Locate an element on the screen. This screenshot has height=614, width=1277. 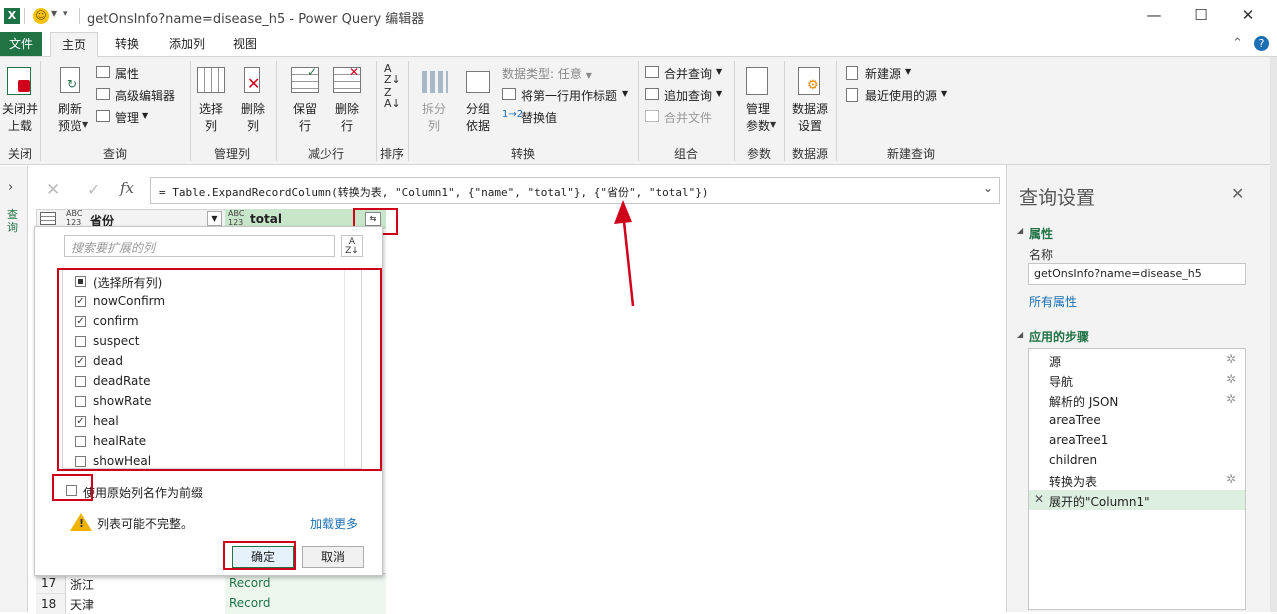
collapse-properties-icon: ◢ is located at coordinates (1020, 230).